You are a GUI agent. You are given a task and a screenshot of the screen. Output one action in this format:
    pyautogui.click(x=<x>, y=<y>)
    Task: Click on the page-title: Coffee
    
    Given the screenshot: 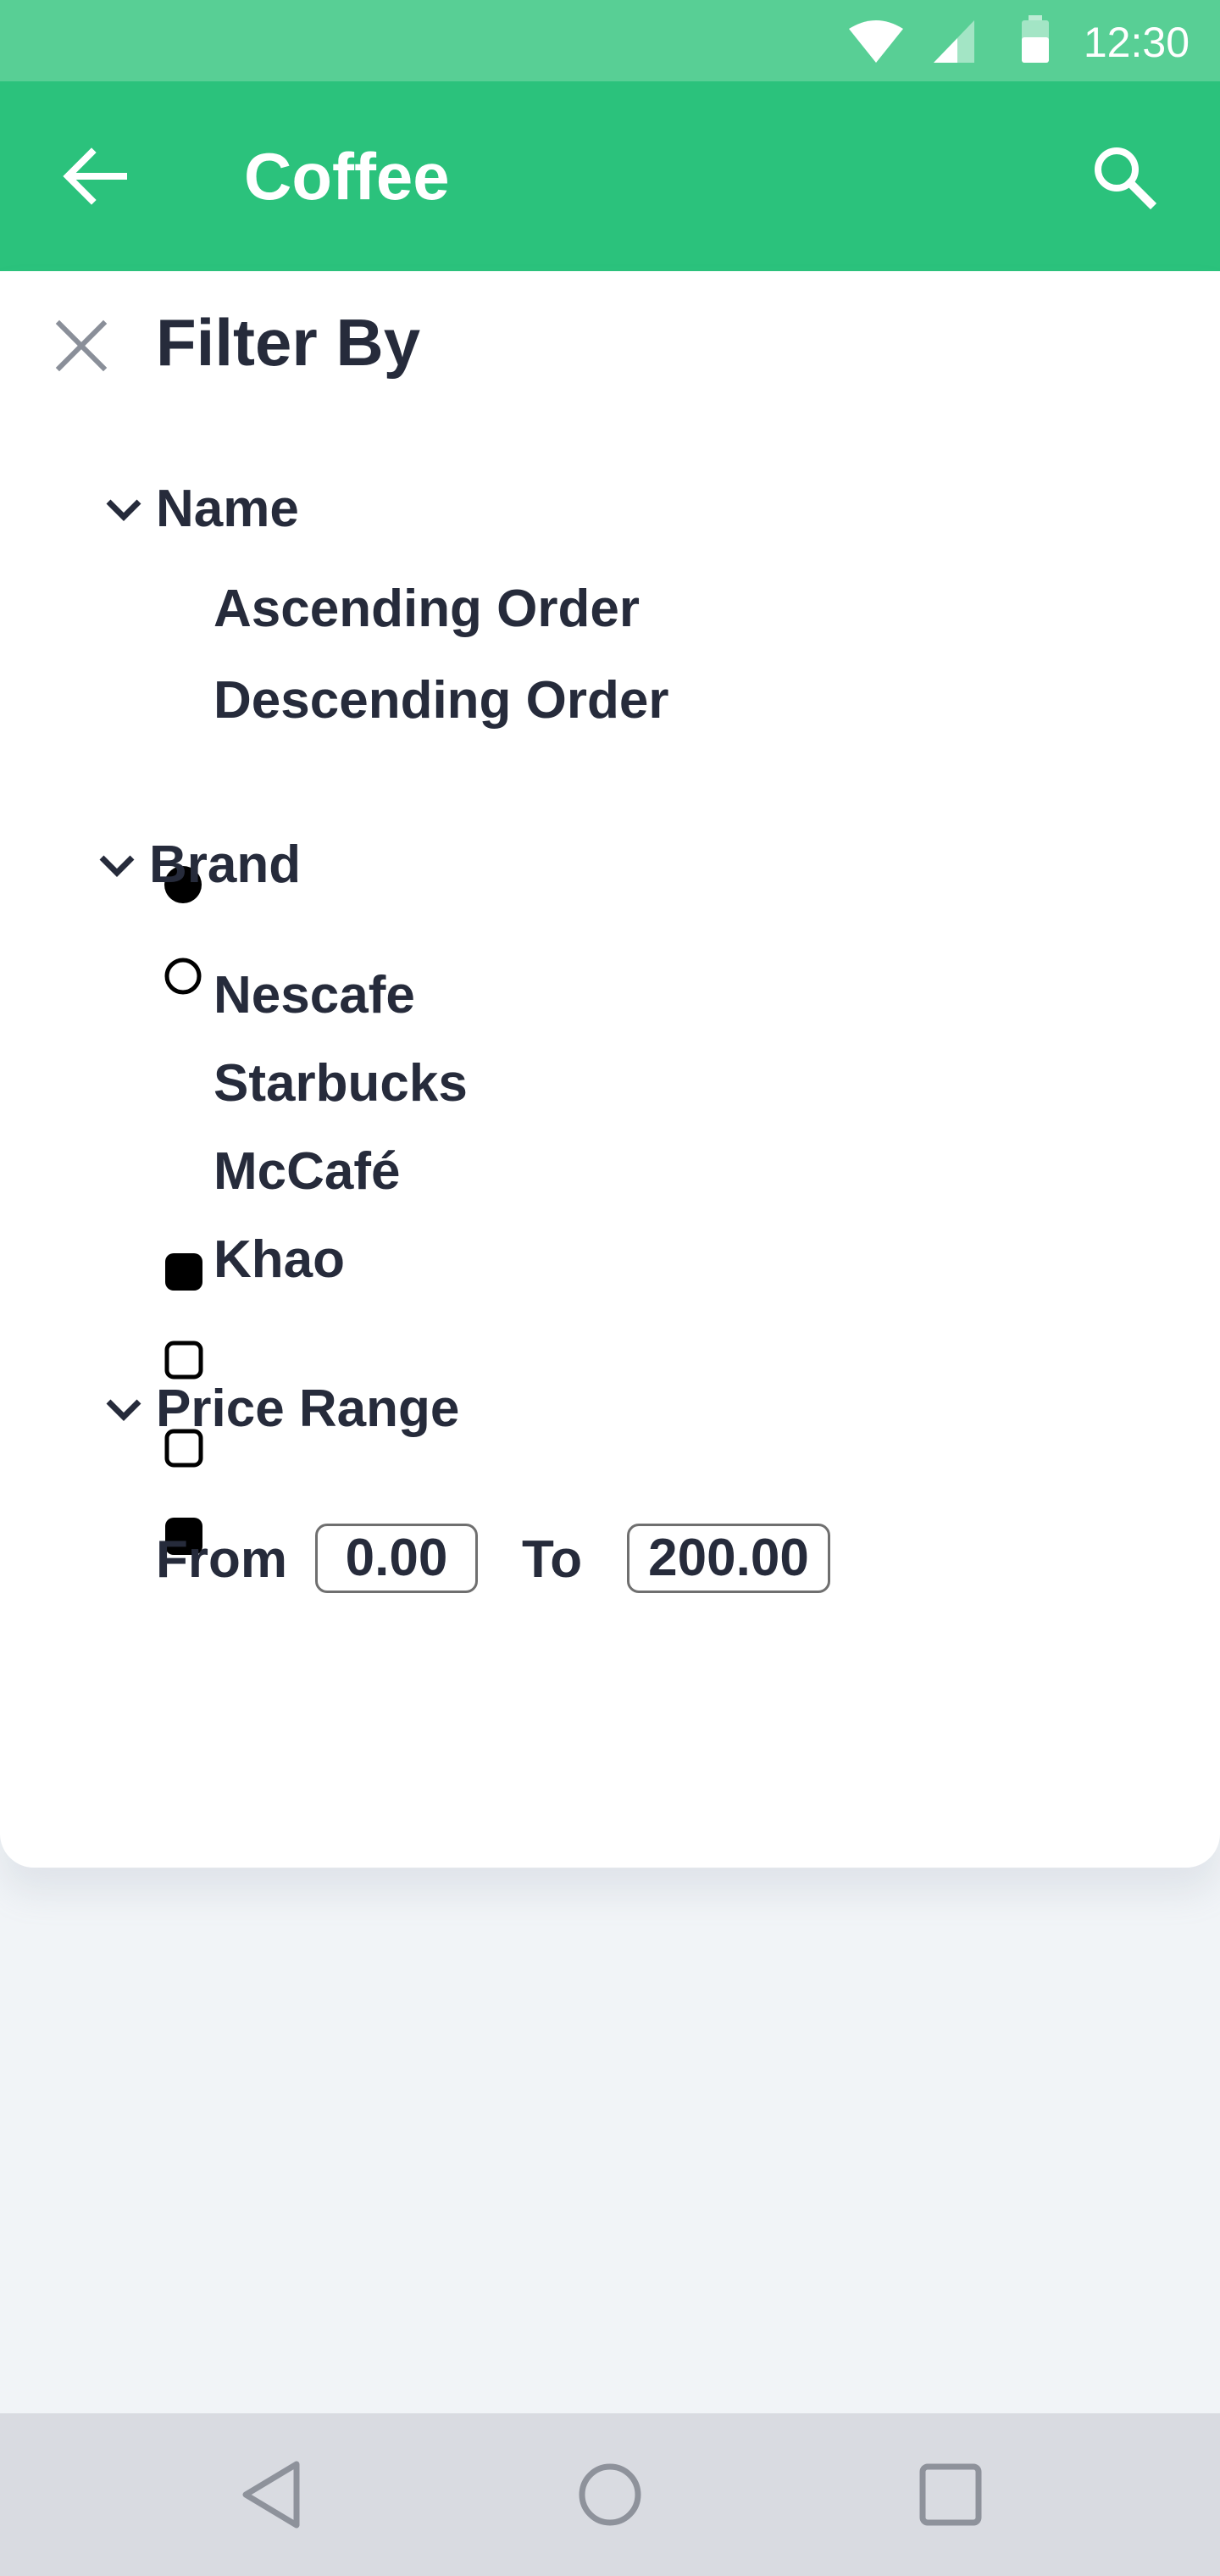 What is the action you would take?
    pyautogui.click(x=347, y=176)
    